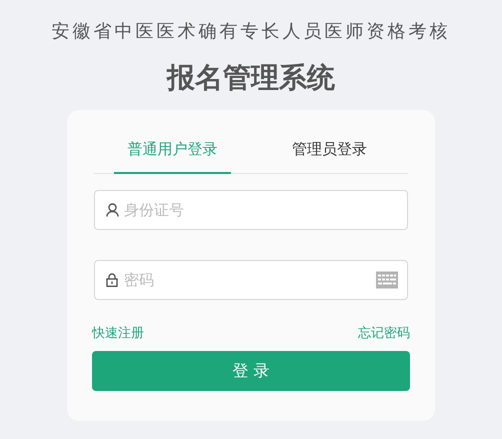 The height and width of the screenshot is (439, 502). What do you see at coordinates (112, 279) in the screenshot?
I see `lock-icon` at bounding box center [112, 279].